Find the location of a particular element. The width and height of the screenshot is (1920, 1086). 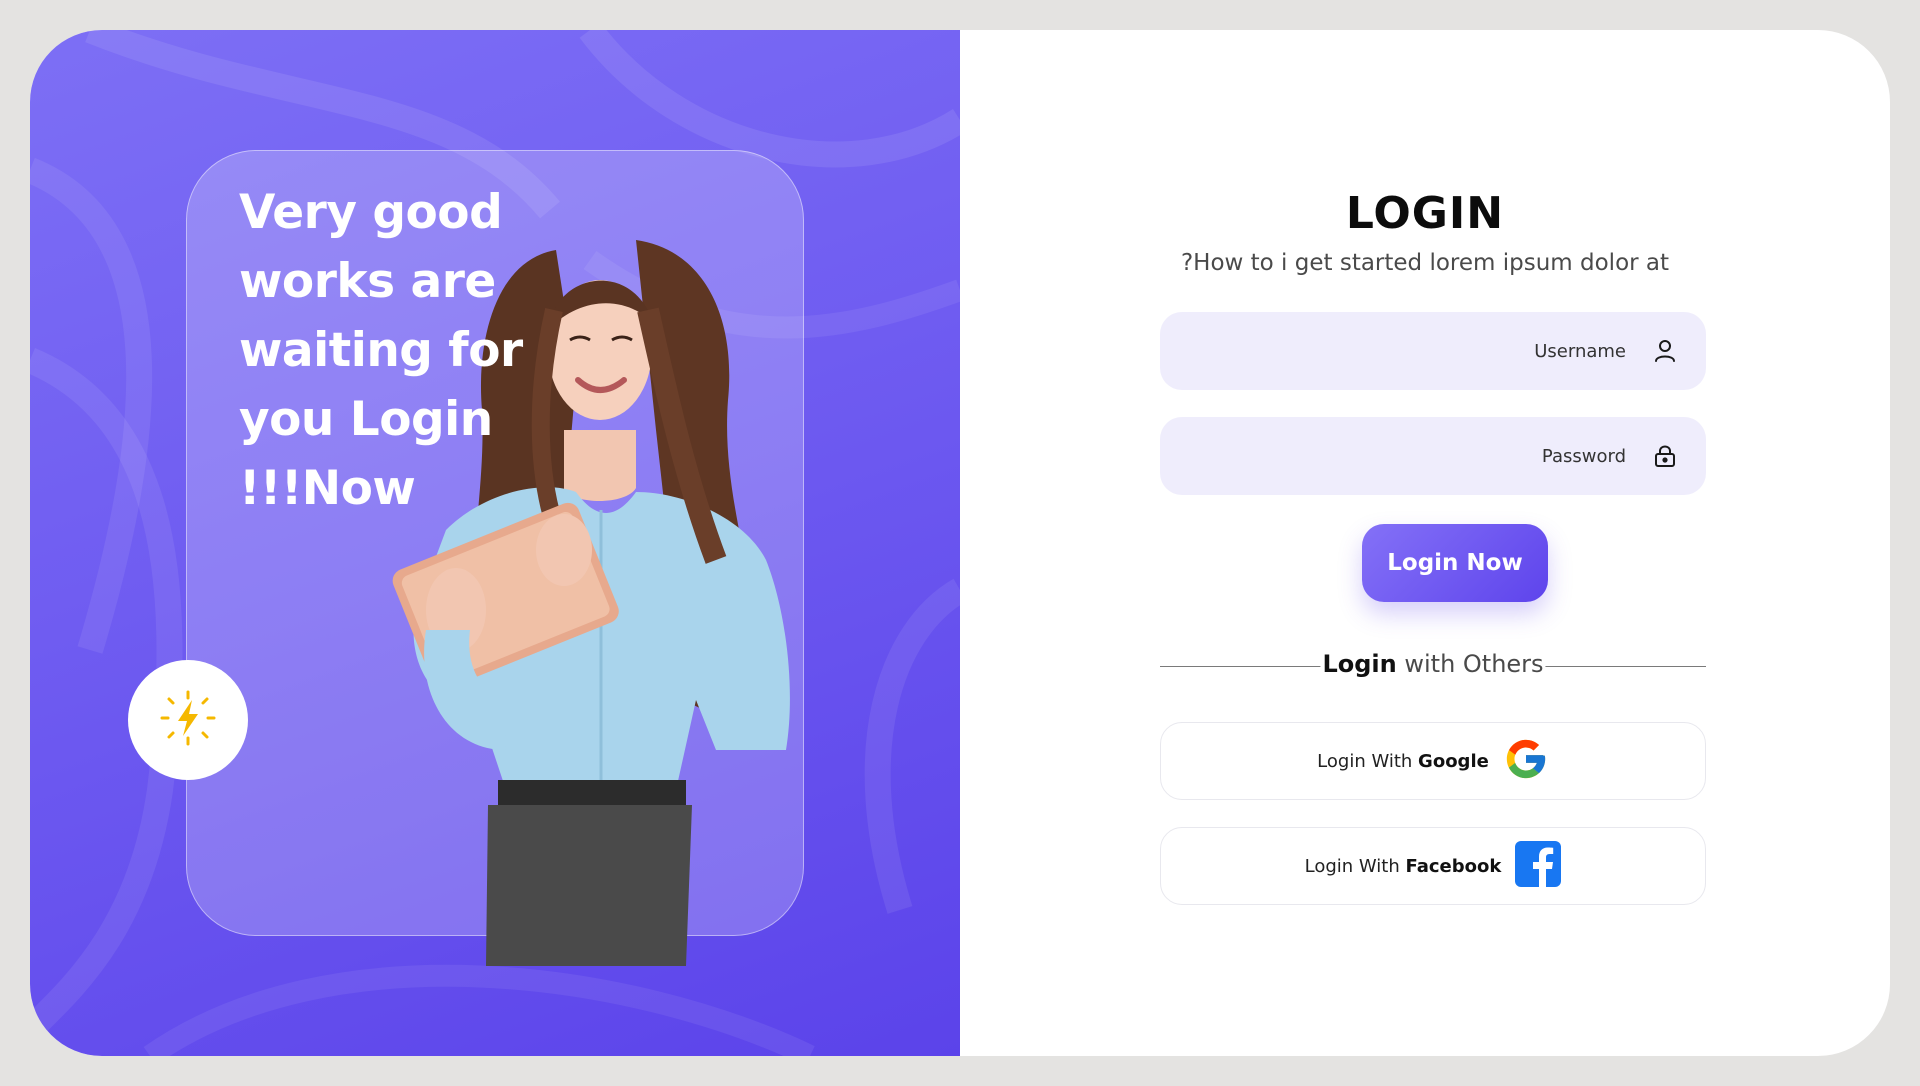

password-field is located at coordinates (1433, 456).